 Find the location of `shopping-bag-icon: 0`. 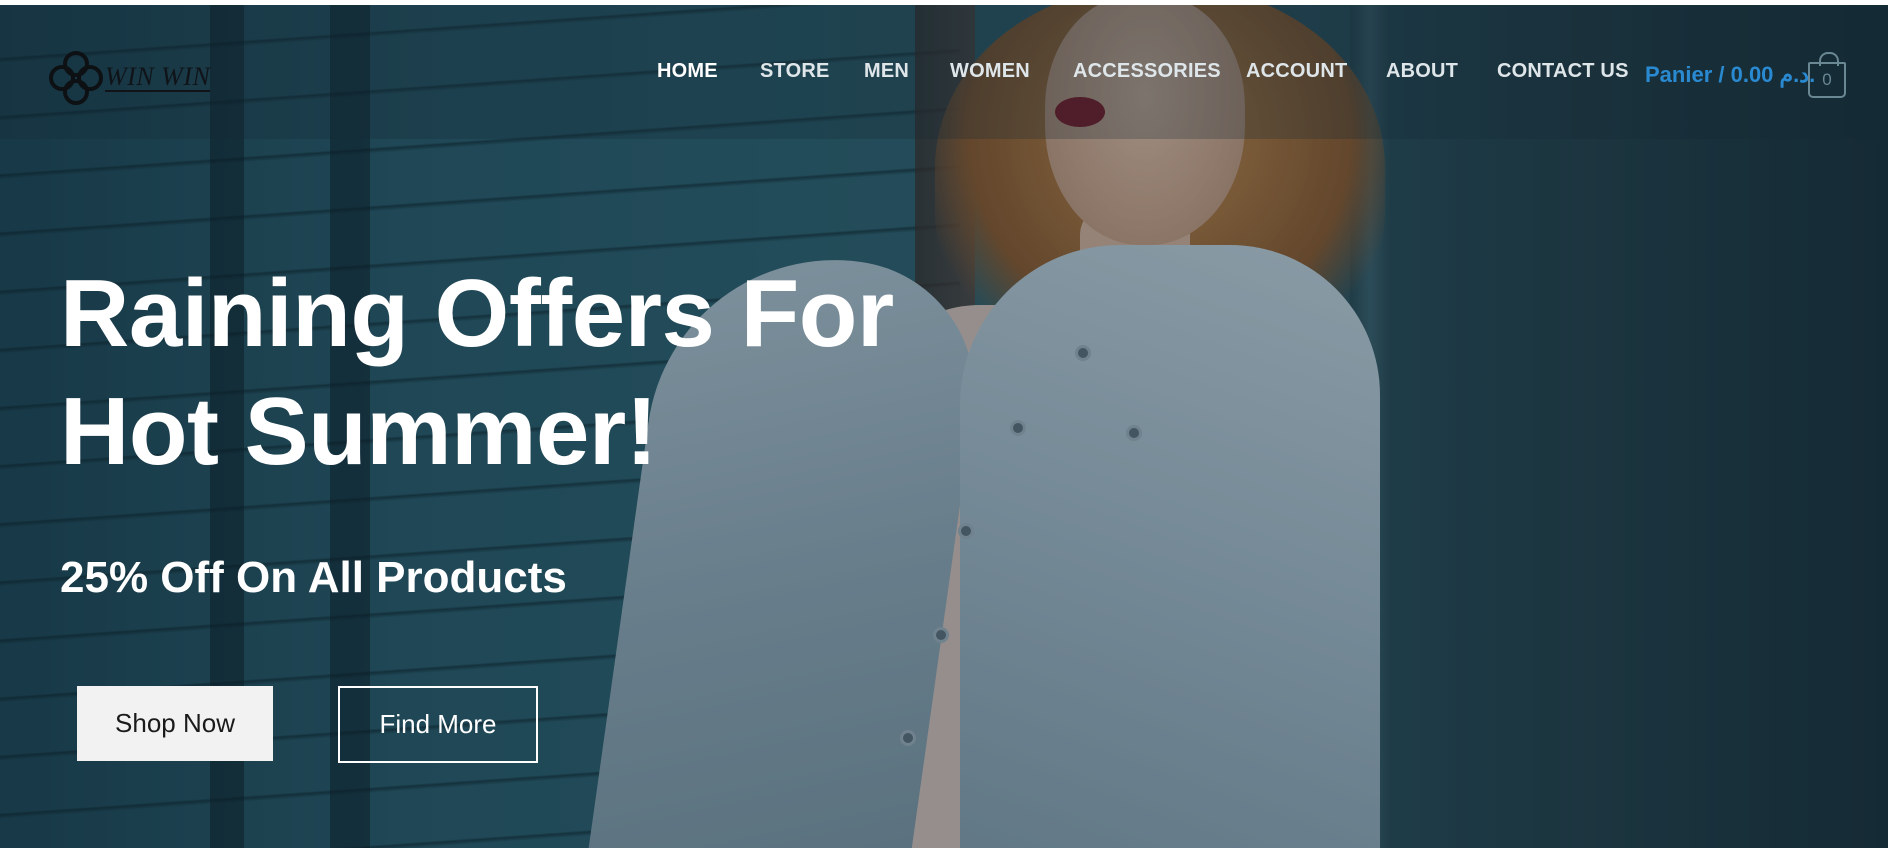

shopping-bag-icon: 0 is located at coordinates (1827, 75).